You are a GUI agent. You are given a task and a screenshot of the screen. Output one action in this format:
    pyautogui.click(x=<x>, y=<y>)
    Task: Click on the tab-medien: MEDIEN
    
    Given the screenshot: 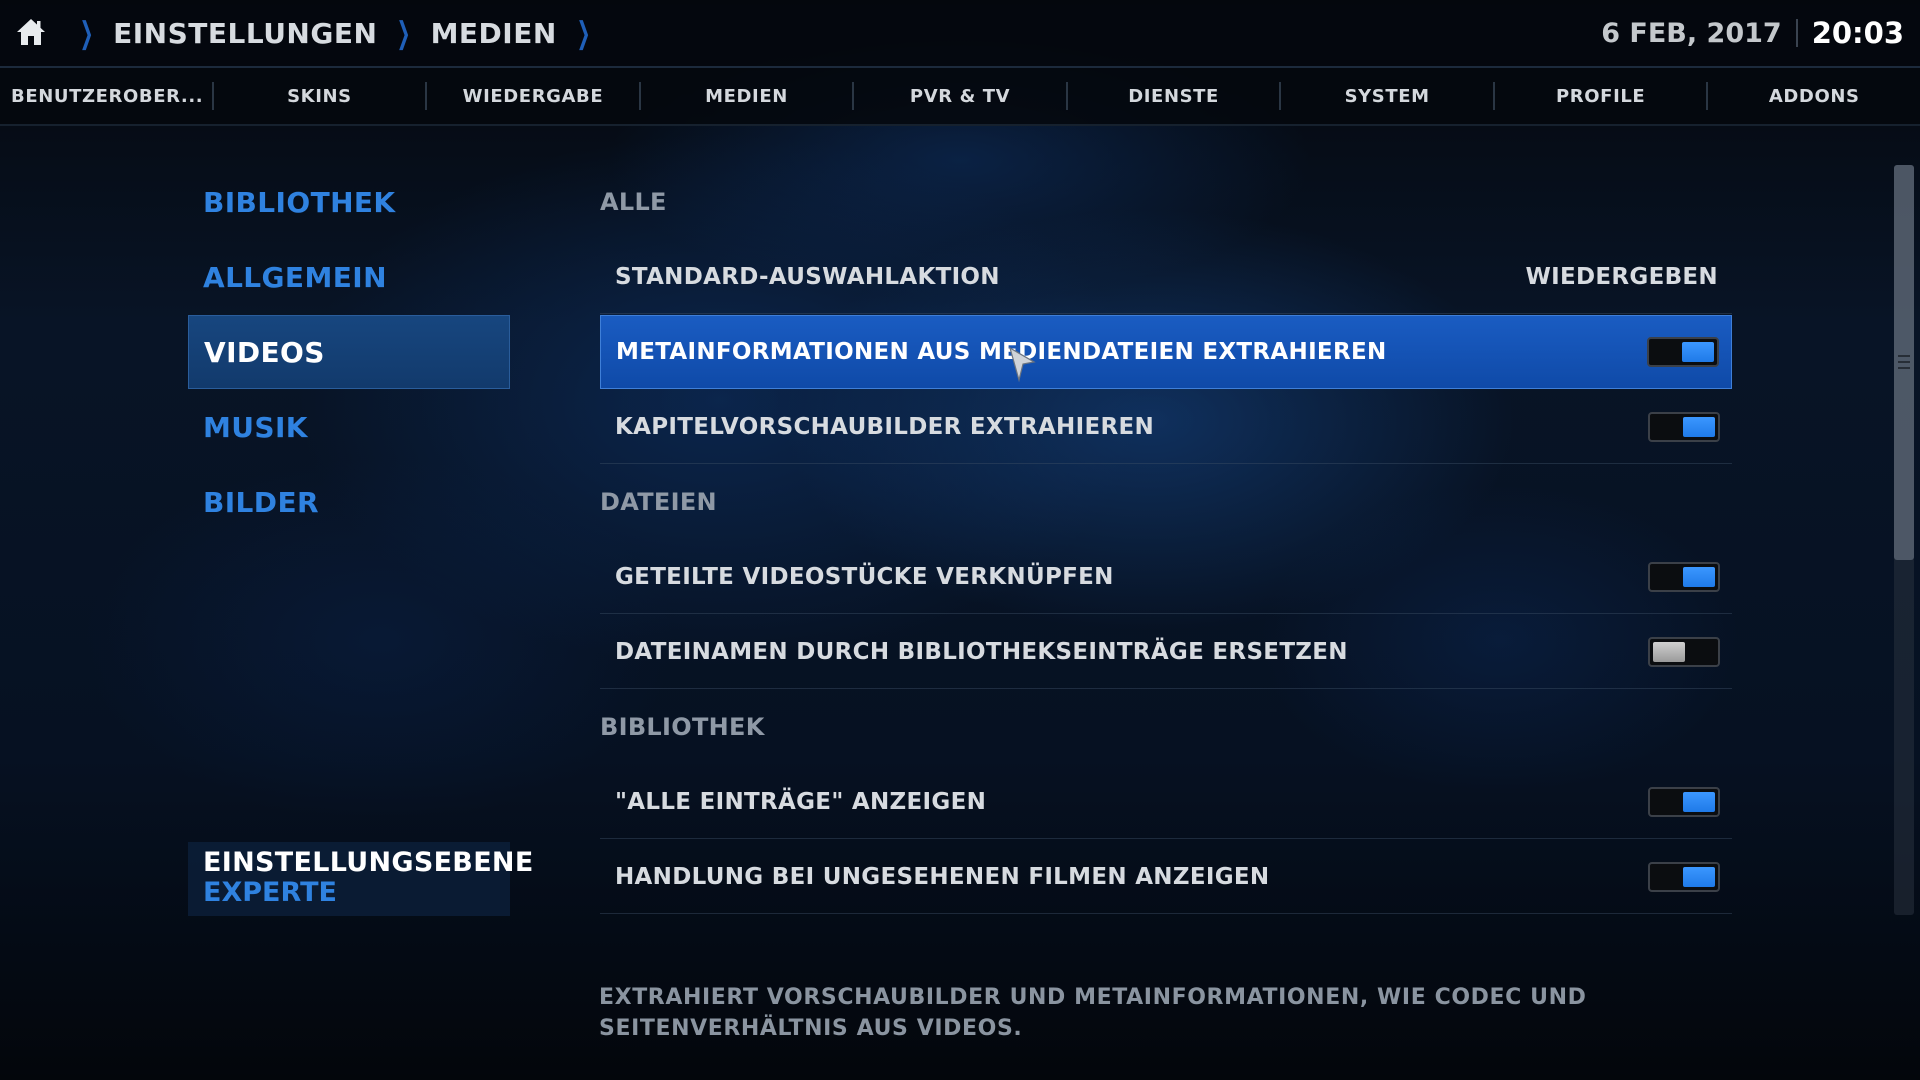 What is the action you would take?
    pyautogui.click(x=747, y=96)
    